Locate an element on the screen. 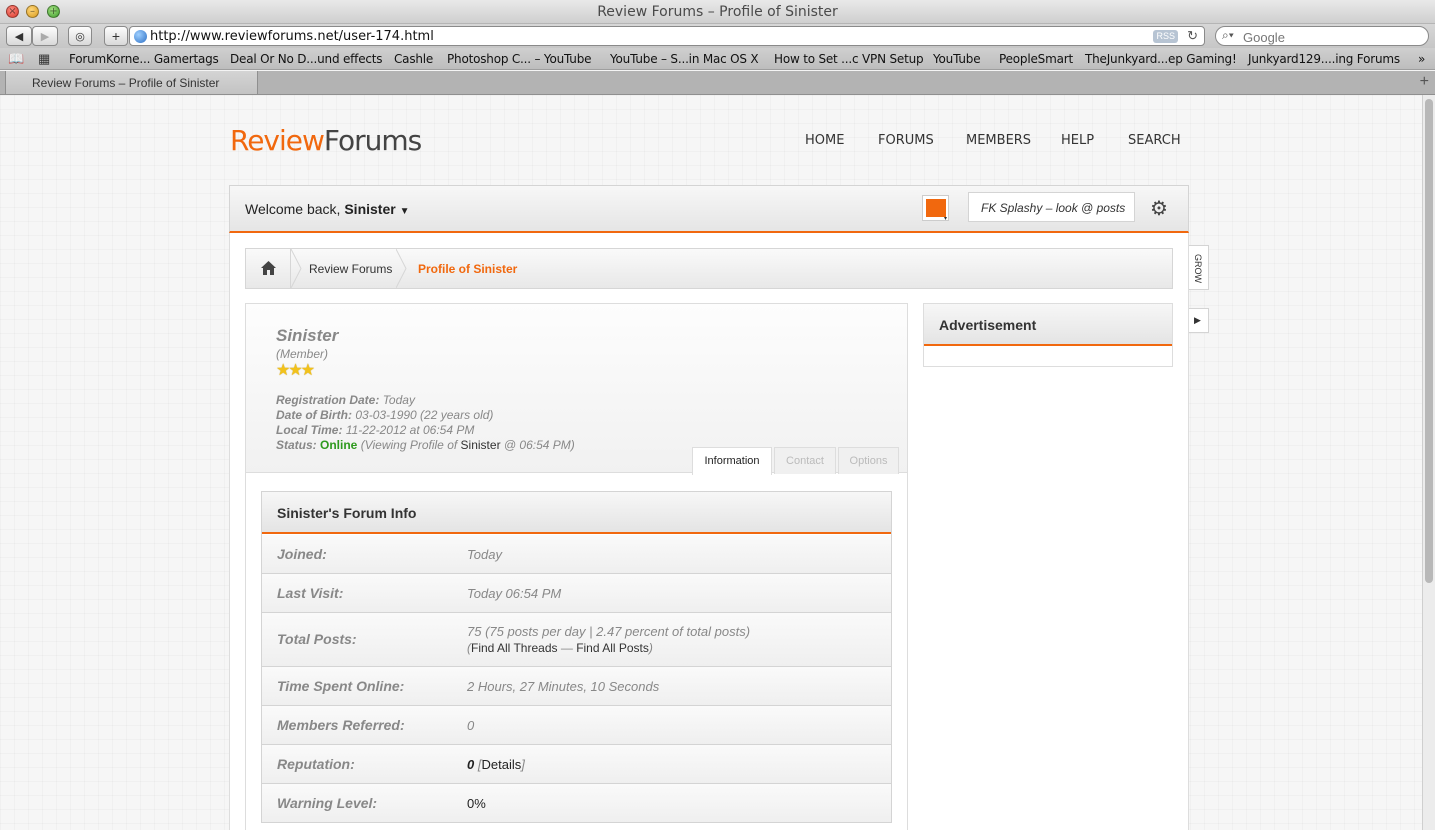  time-online-label: Time Spent Online: is located at coordinates (341, 686).